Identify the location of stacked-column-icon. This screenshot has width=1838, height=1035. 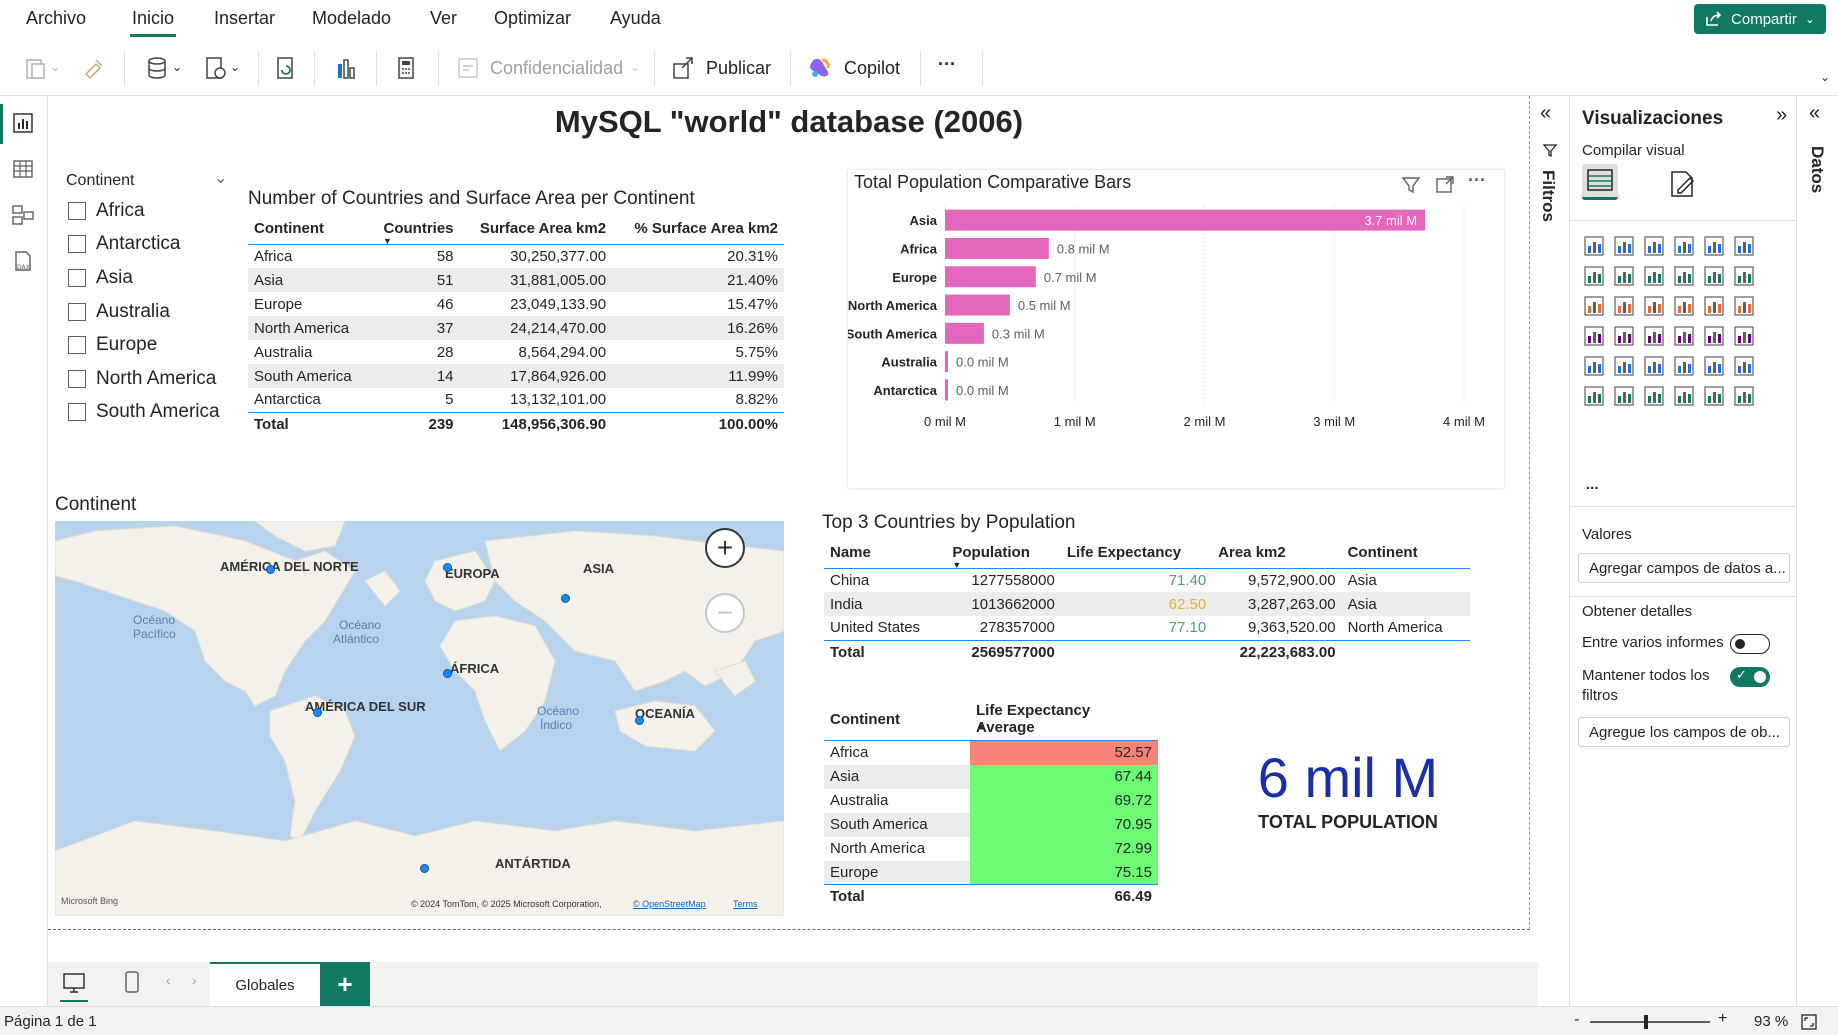
(1624, 246).